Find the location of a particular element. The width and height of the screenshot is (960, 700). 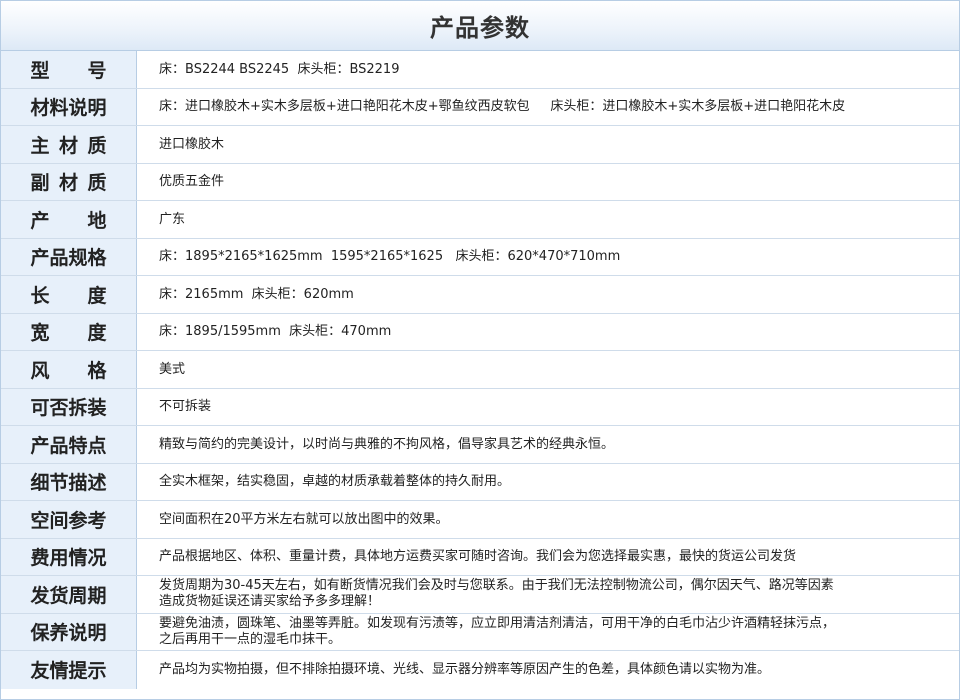

row-label-cell: 主材质 is located at coordinates (69, 144).